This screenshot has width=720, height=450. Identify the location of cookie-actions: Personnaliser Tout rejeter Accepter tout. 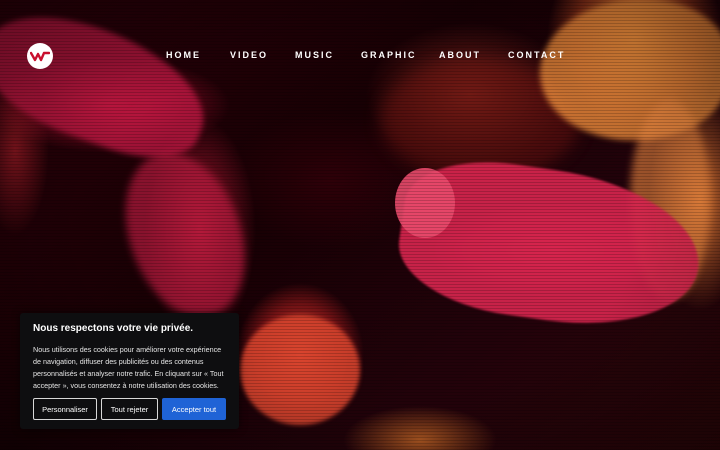
(129, 409).